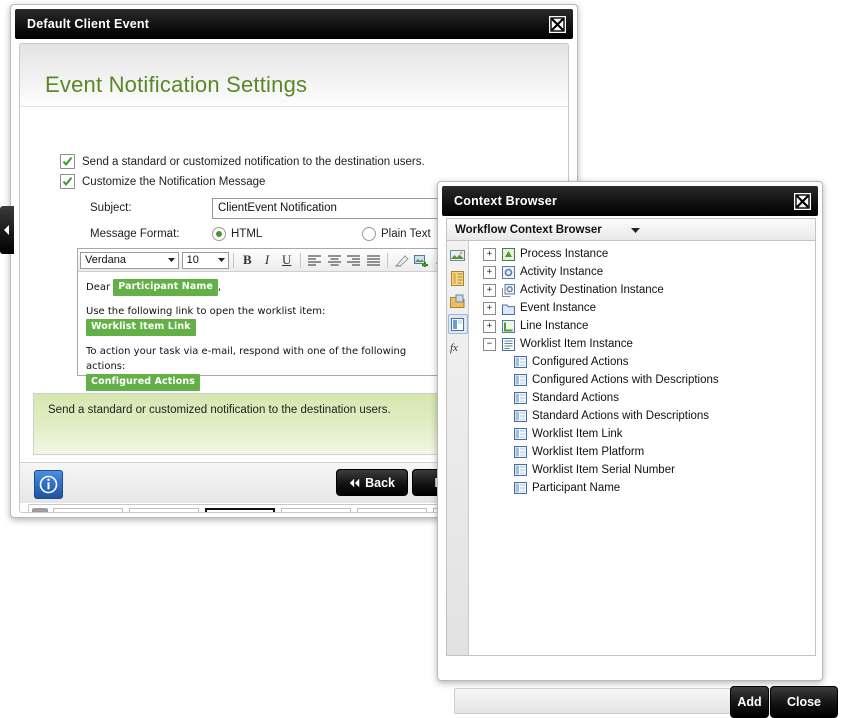 The width and height of the screenshot is (860, 718). What do you see at coordinates (287, 234) in the screenshot?
I see `radio-html: HTML` at bounding box center [287, 234].